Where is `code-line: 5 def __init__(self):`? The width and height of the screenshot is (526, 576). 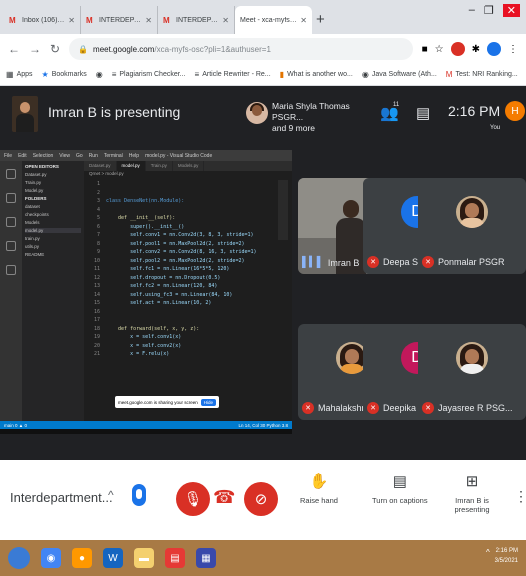
code-line: 5 def __init__(self): is located at coordinates (136, 218).